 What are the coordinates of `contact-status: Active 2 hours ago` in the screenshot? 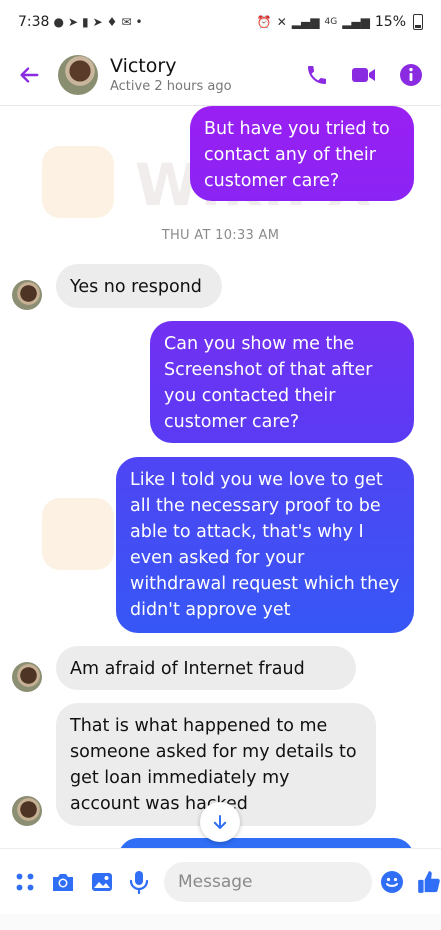 It's located at (171, 86).